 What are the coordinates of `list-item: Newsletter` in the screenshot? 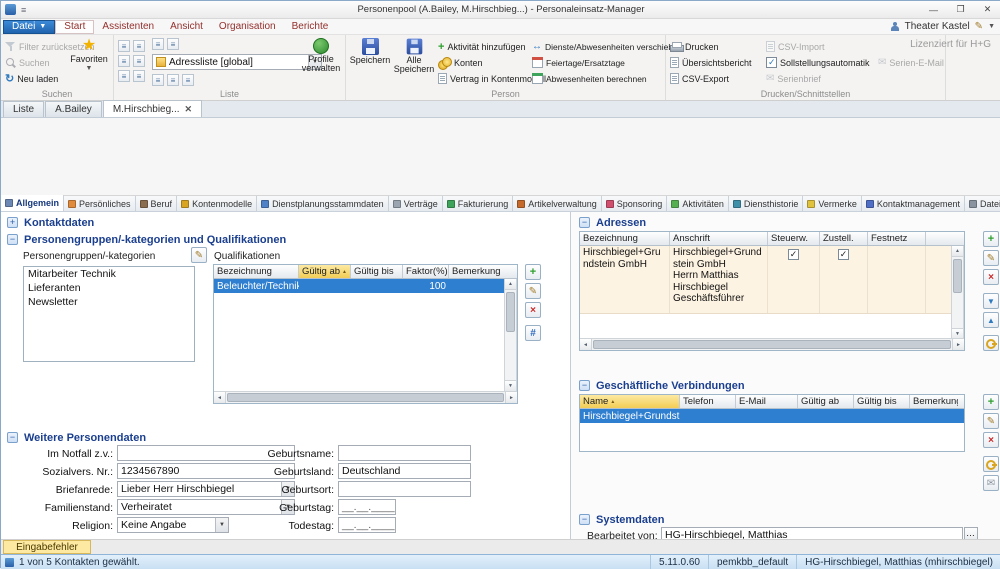 It's located at (109, 302).